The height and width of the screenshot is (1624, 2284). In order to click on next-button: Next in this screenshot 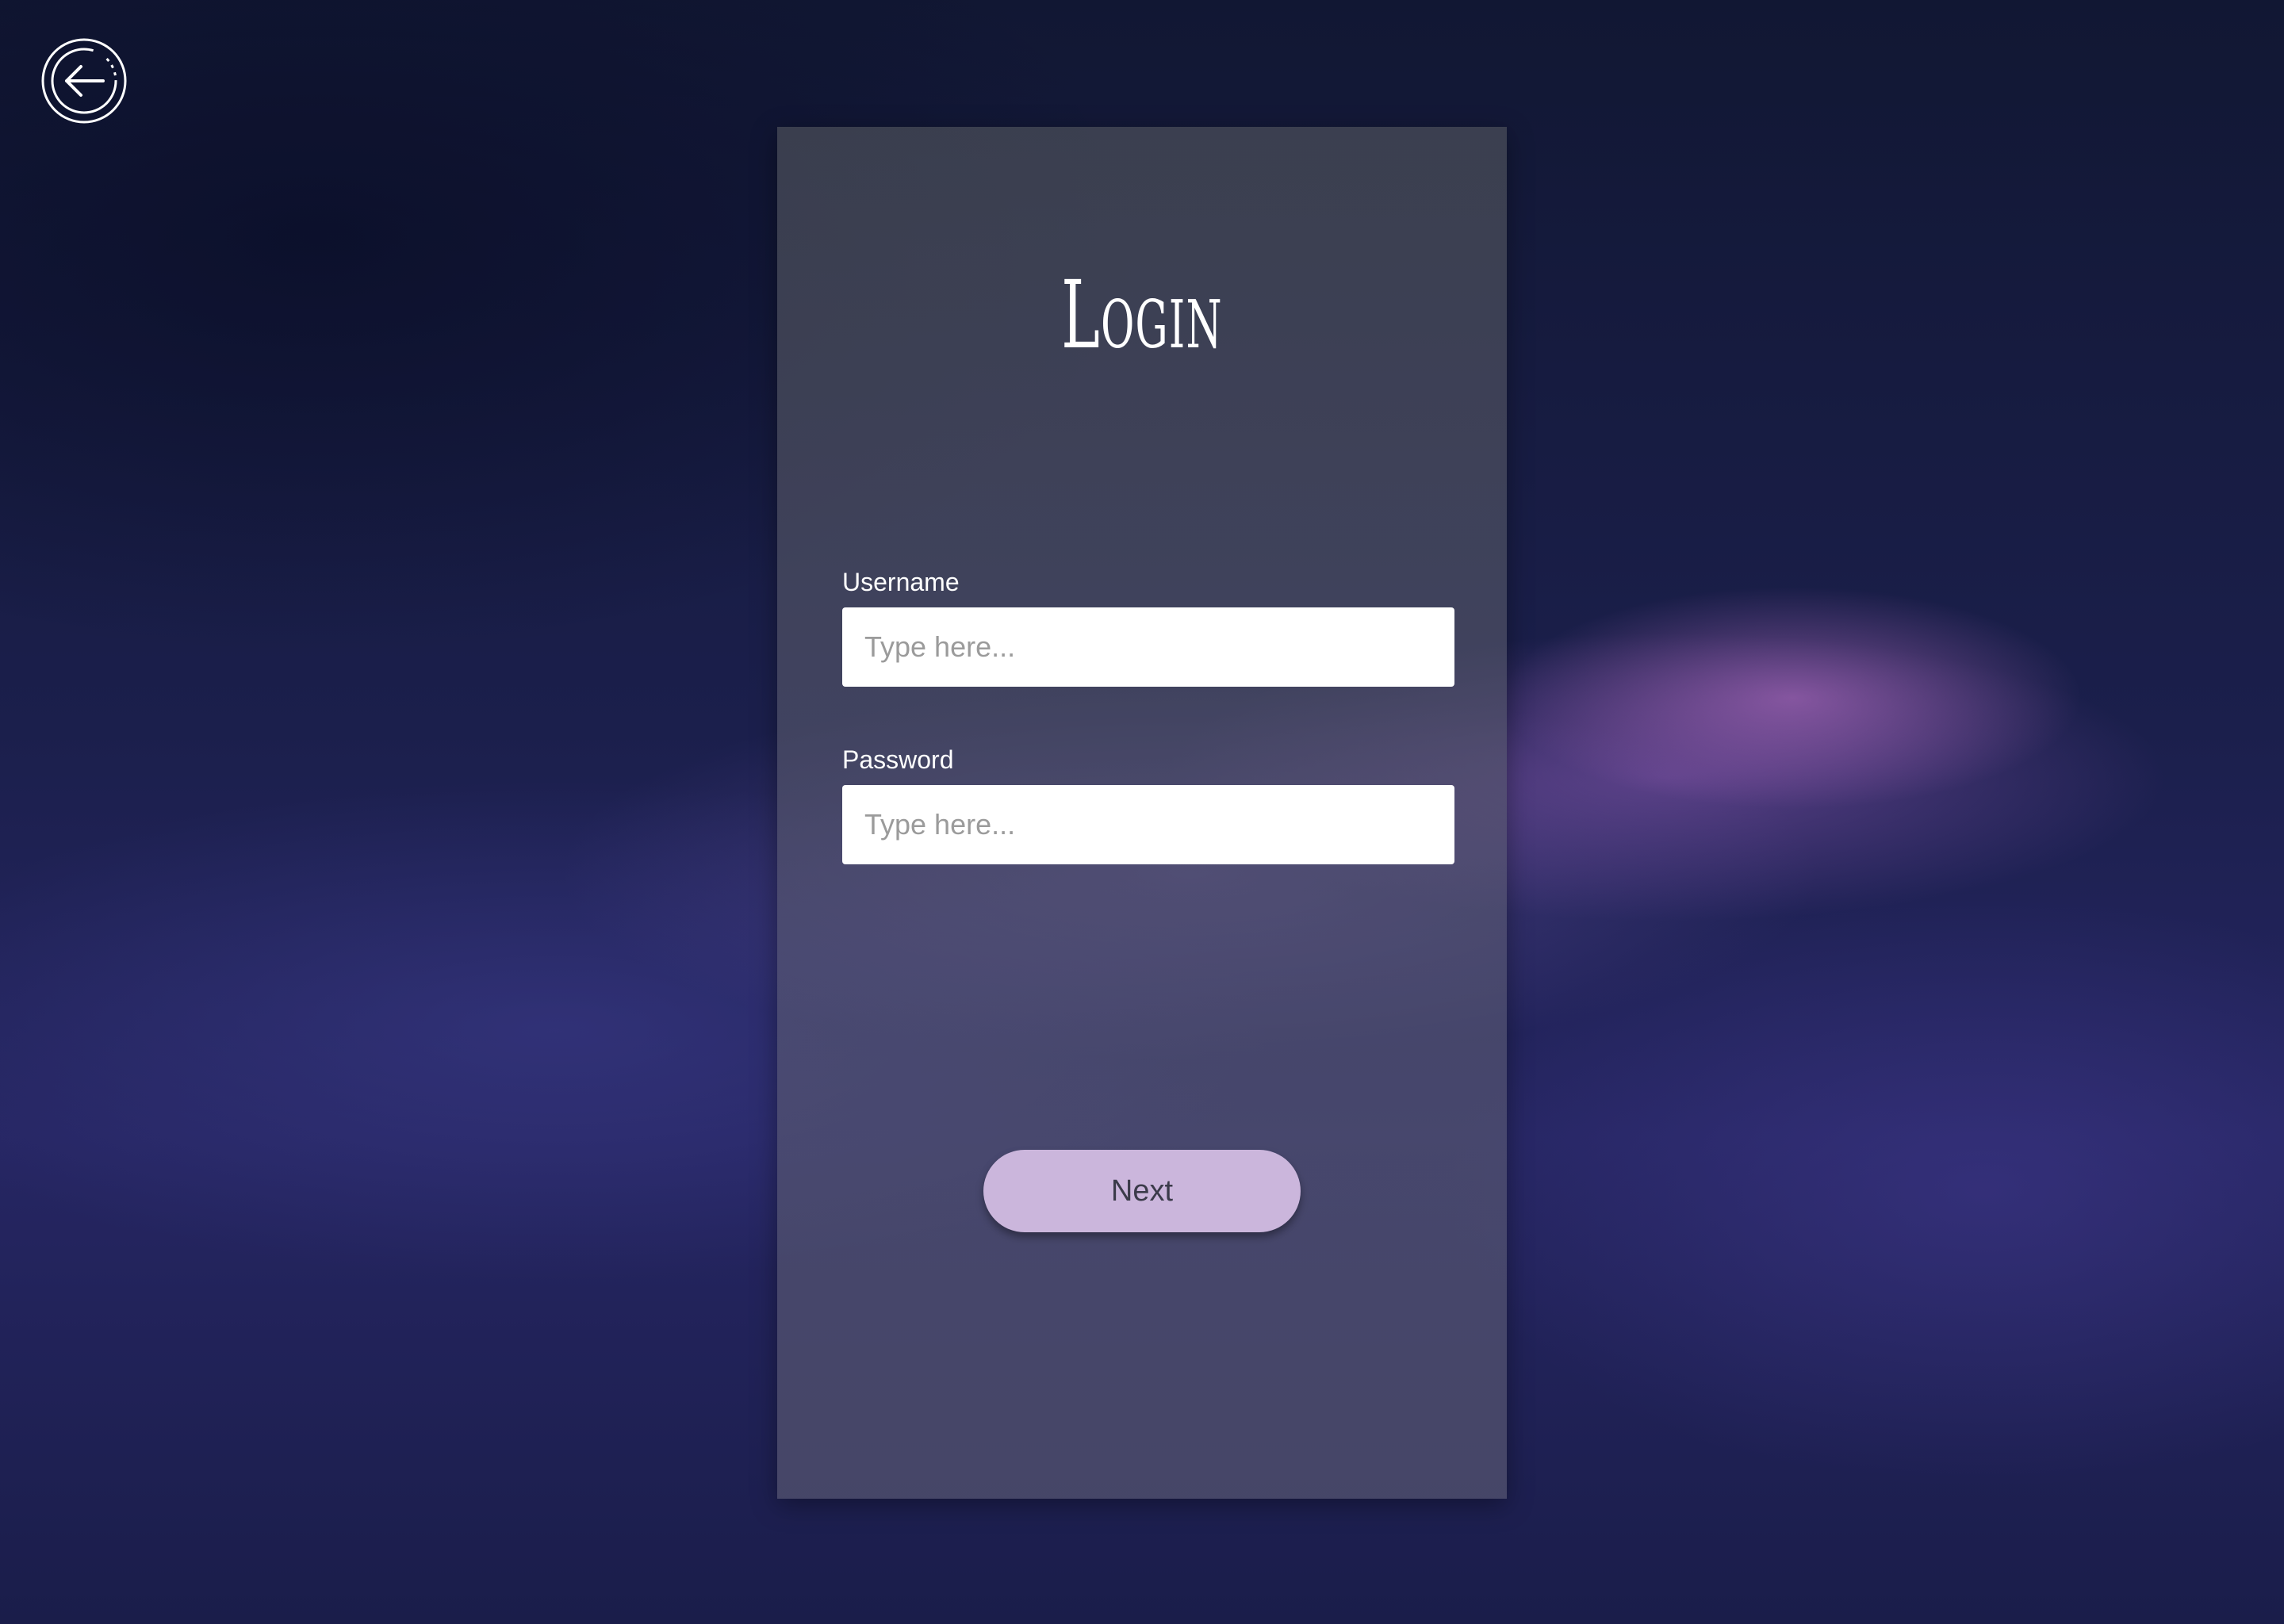, I will do `click(1142, 1191)`.